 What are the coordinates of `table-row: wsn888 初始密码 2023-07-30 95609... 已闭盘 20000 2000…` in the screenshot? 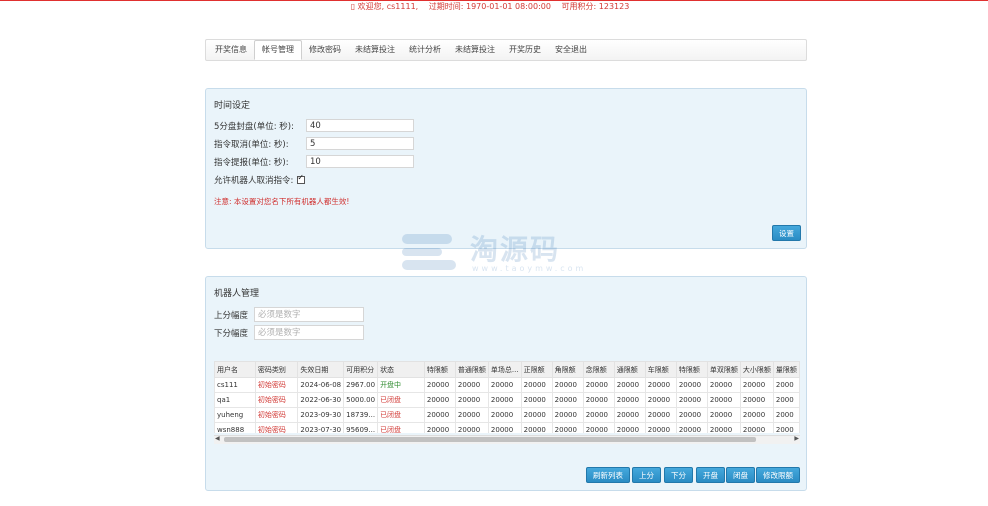 It's located at (507, 427).